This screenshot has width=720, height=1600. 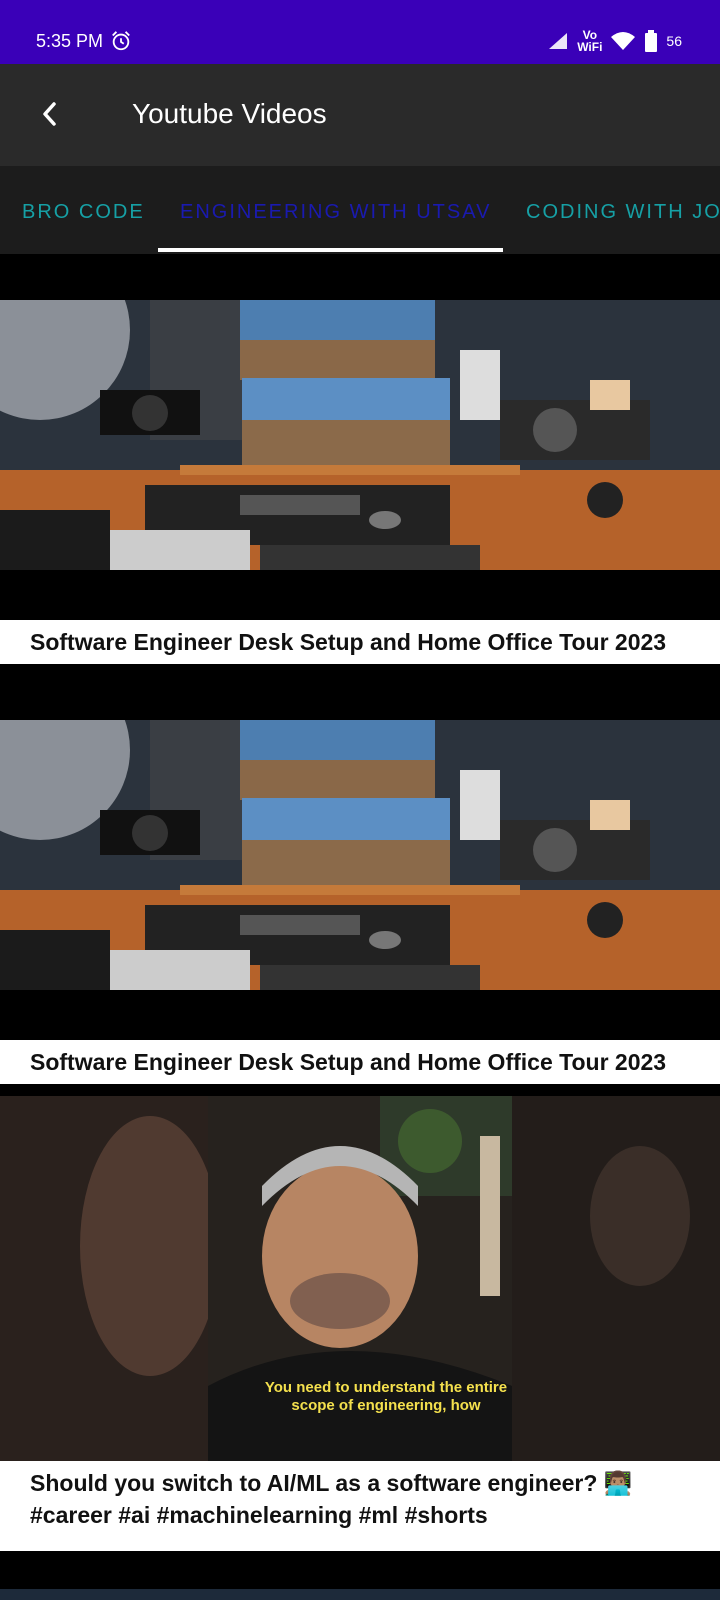 What do you see at coordinates (558, 41) in the screenshot?
I see `signal-icon` at bounding box center [558, 41].